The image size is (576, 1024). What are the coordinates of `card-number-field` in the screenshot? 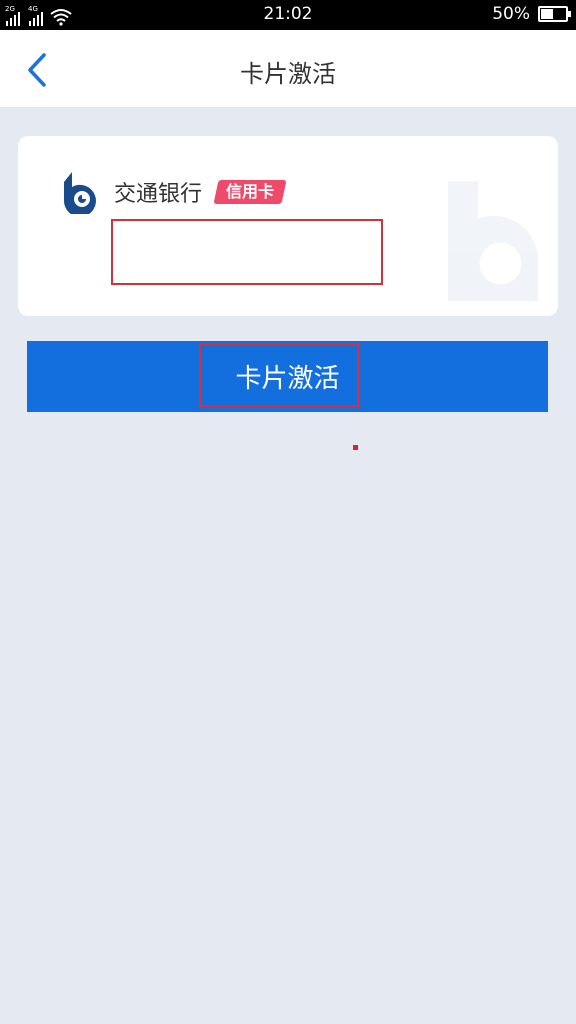 It's located at (247, 252).